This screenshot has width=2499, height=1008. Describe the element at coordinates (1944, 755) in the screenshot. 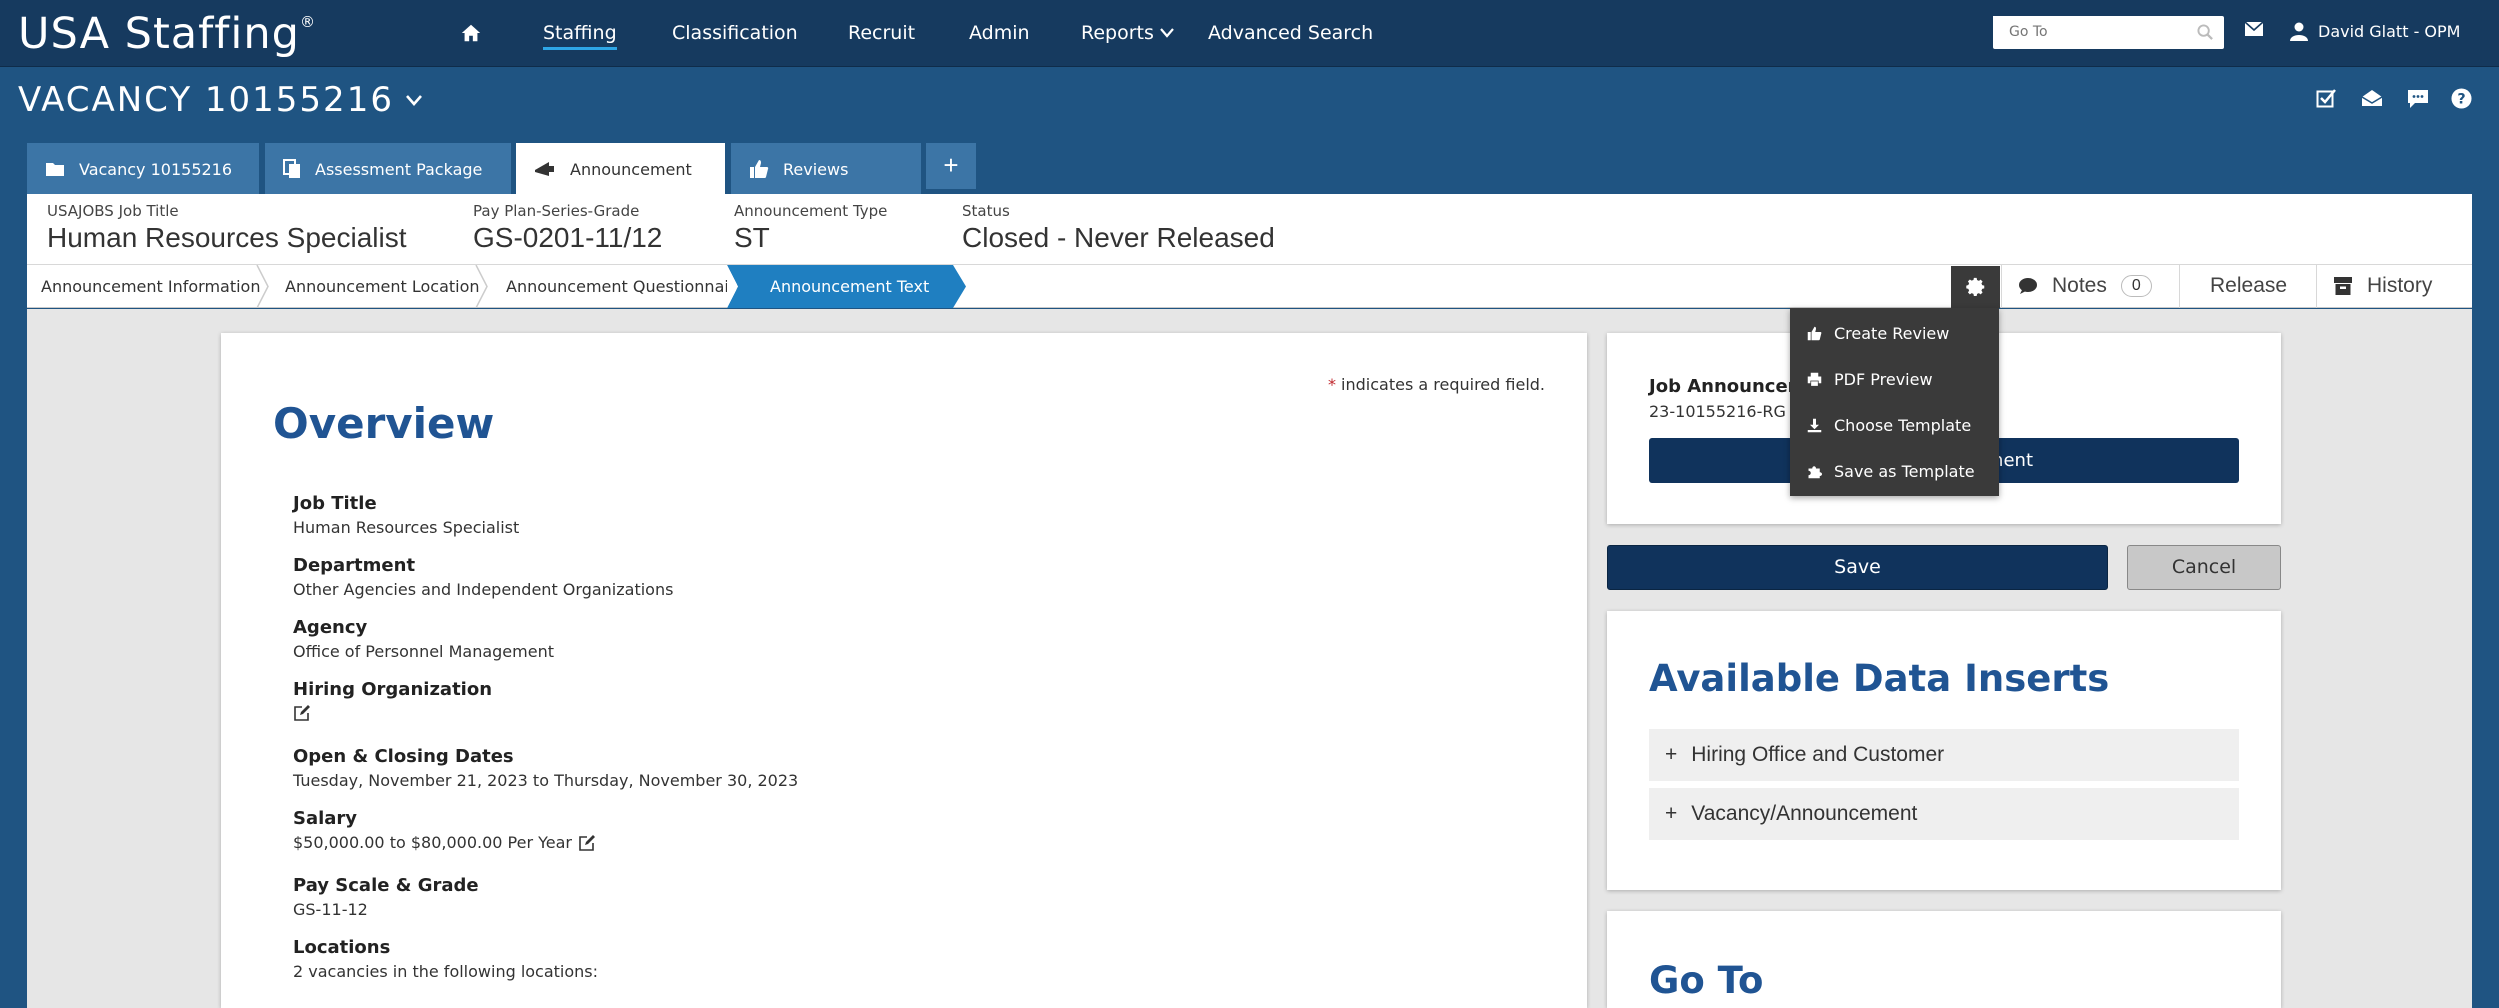

I see `data-insert-hiring-office: + Hiring Office and Customer` at that location.